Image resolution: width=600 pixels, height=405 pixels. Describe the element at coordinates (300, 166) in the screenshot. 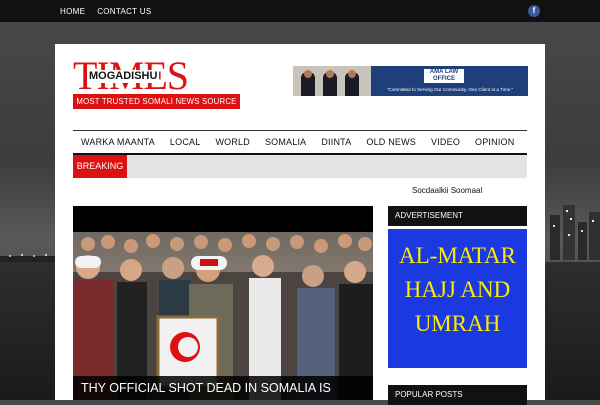

I see `breaking-news-ticker: BREAKING` at that location.